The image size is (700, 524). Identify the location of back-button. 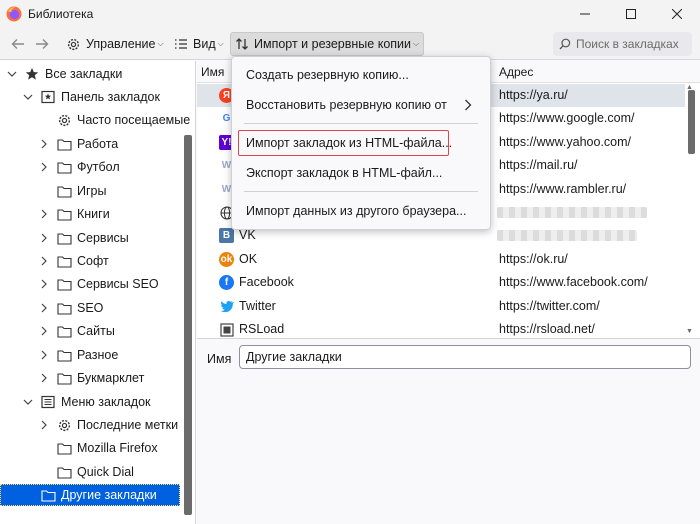
(18, 44).